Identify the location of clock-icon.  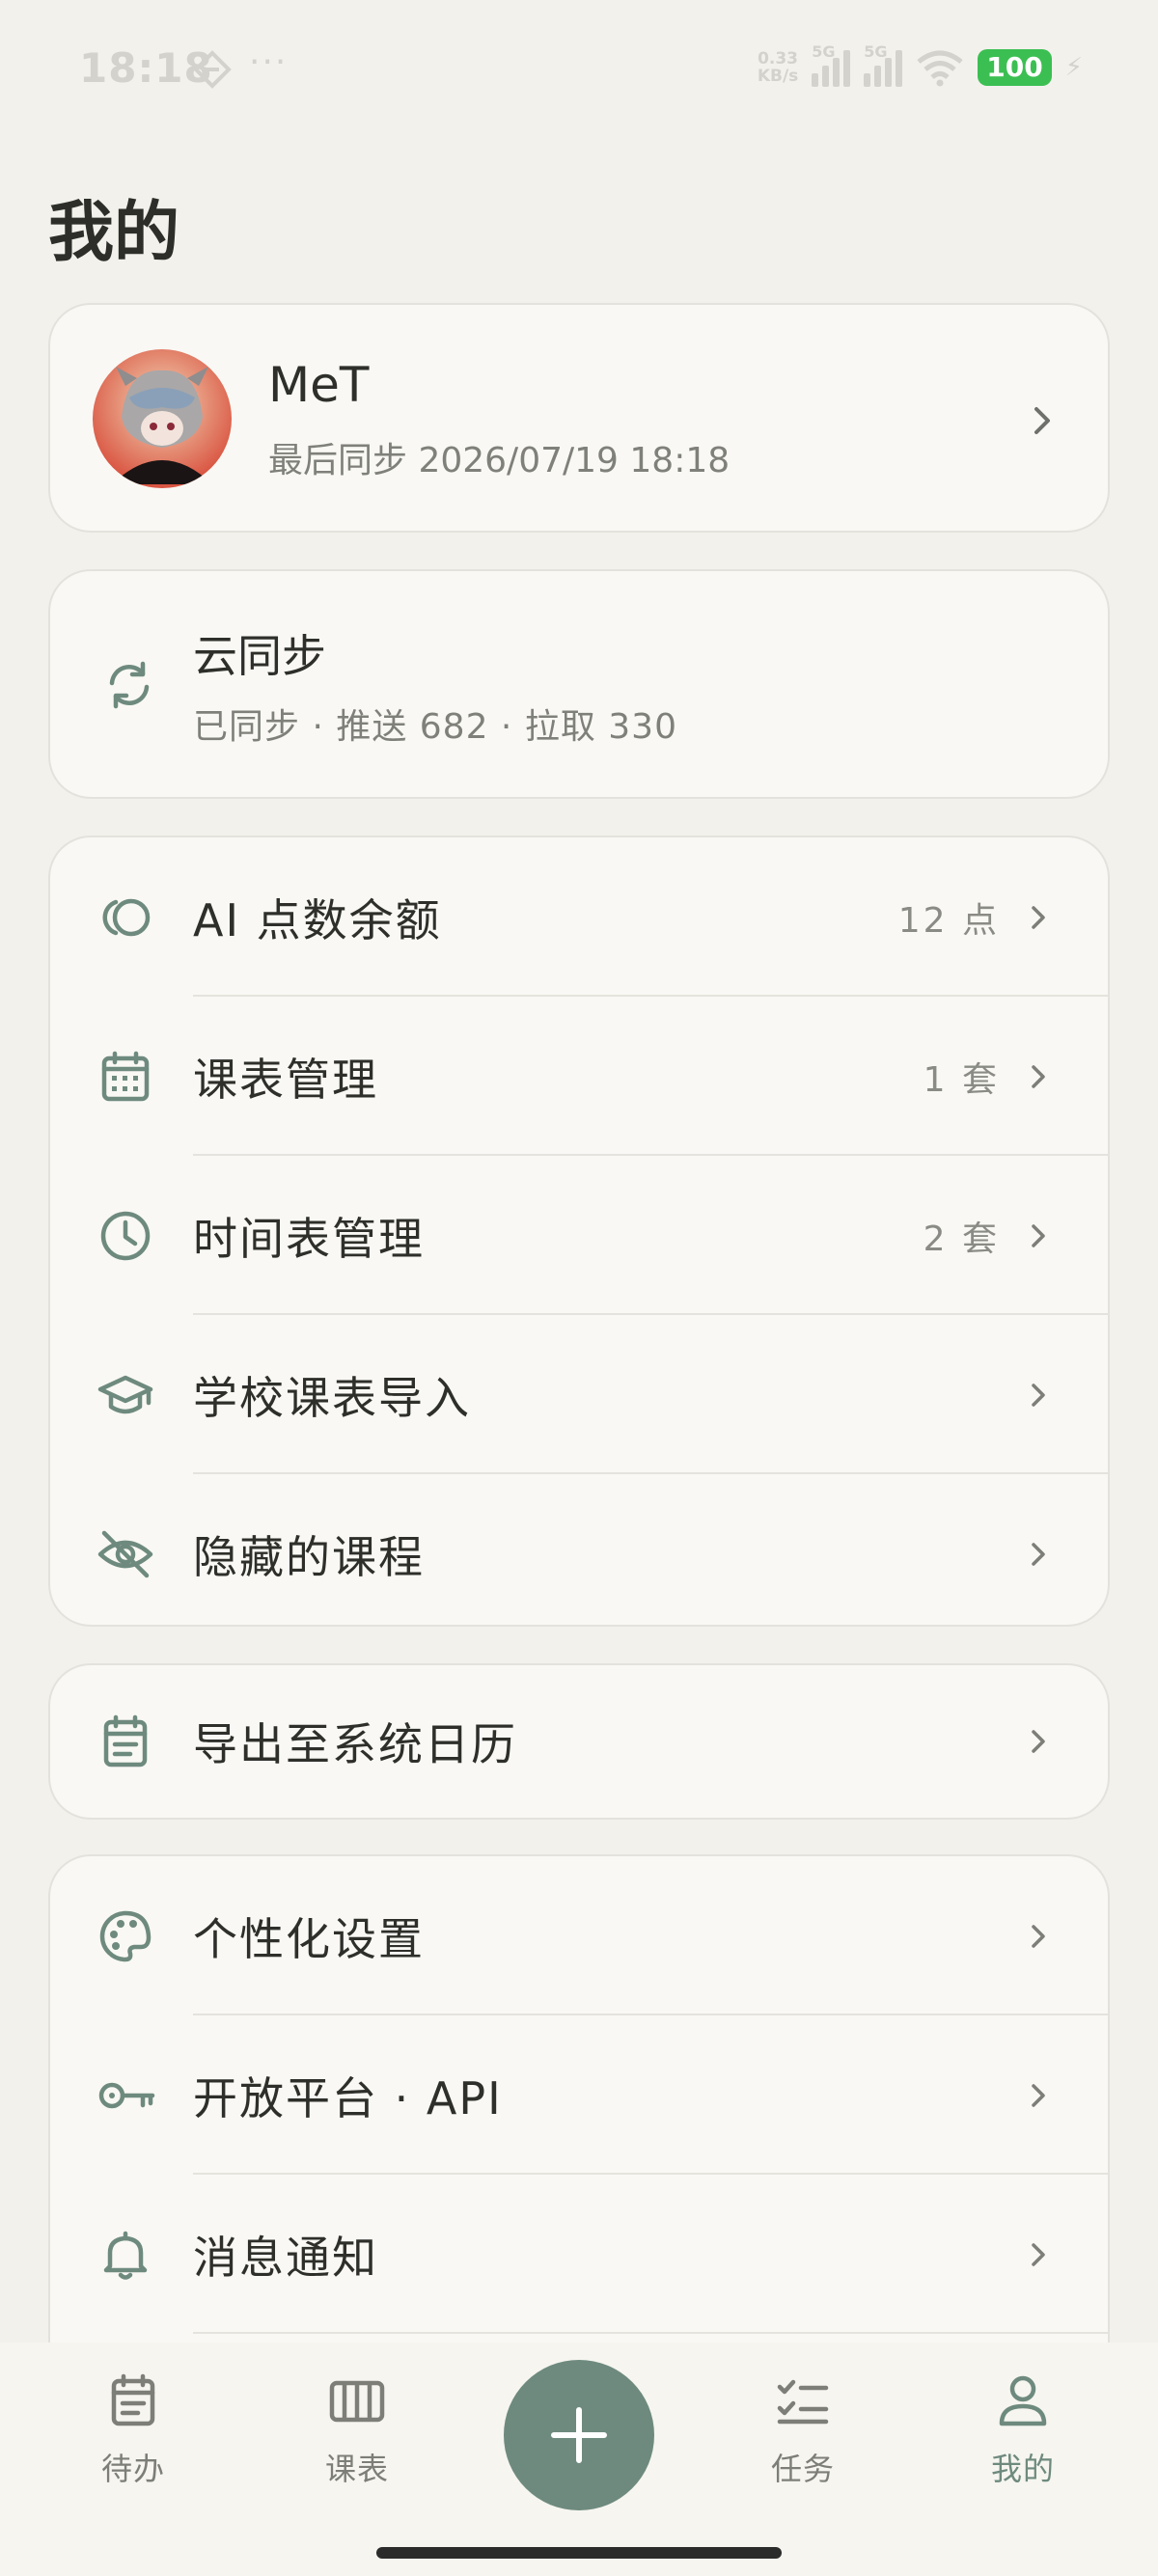
(125, 1236).